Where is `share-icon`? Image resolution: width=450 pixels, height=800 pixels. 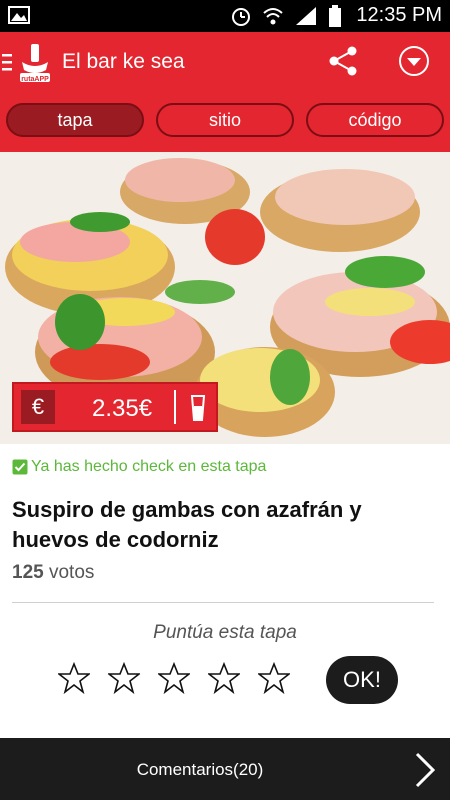
share-icon is located at coordinates (343, 61).